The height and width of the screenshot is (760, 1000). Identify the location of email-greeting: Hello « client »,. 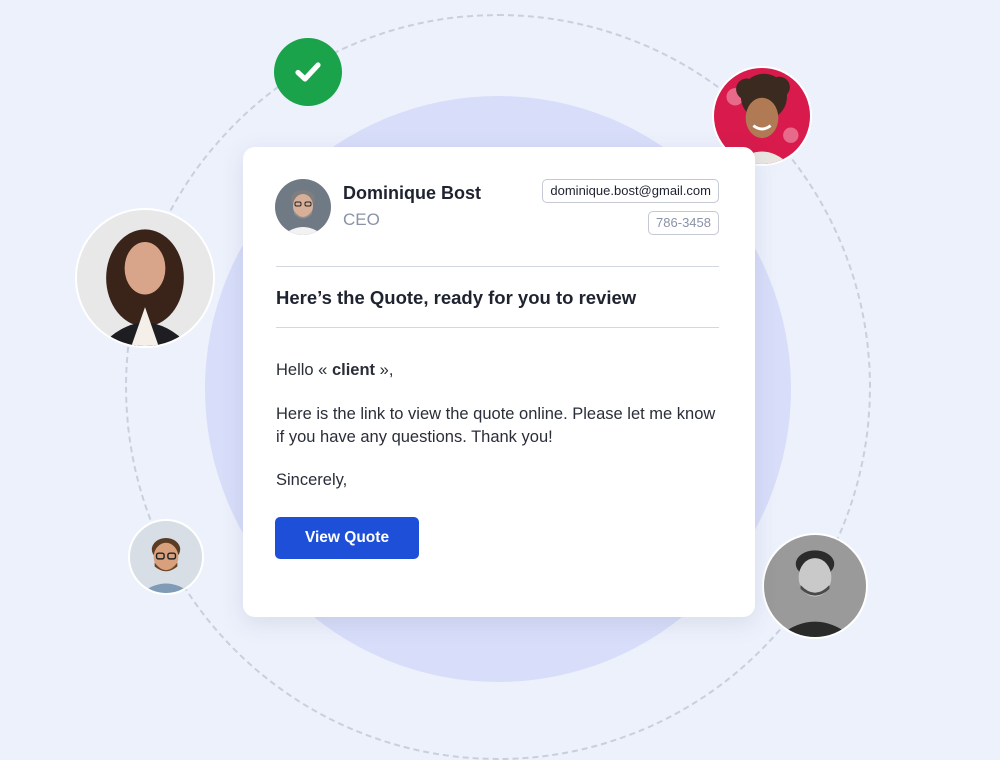
(501, 370).